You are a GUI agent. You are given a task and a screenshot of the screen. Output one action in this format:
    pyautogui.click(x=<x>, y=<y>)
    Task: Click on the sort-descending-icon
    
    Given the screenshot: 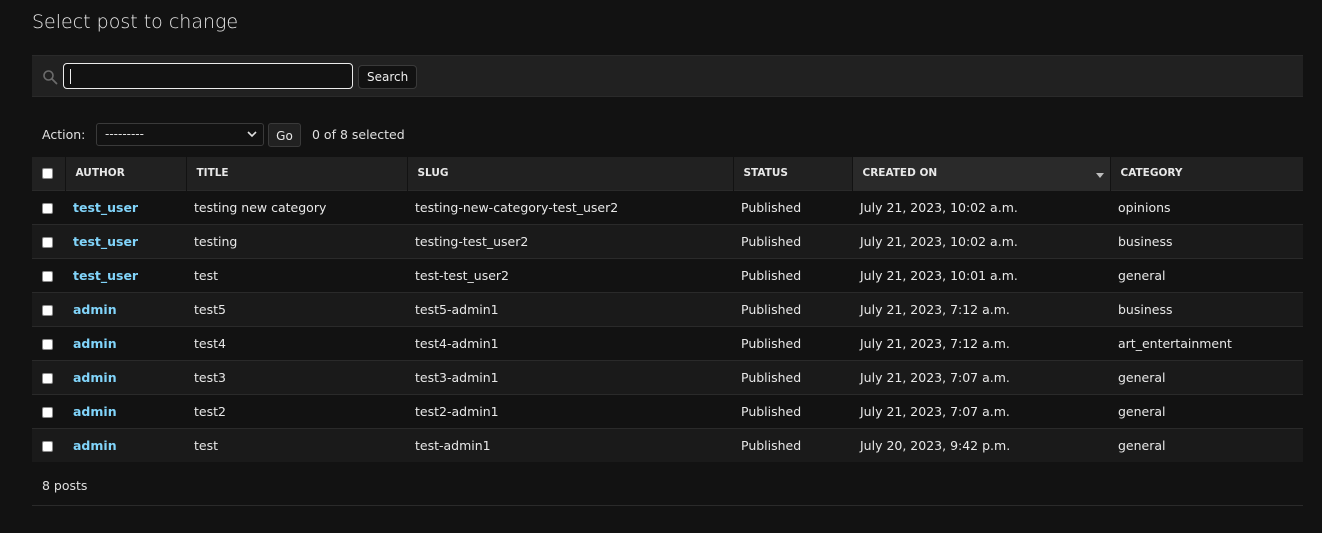 What is the action you would take?
    pyautogui.click(x=1099, y=175)
    